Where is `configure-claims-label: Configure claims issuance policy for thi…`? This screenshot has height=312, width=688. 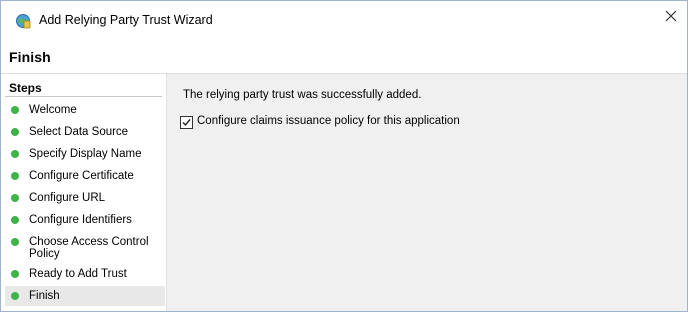 configure-claims-label: Configure claims issuance policy for thi… is located at coordinates (328, 121).